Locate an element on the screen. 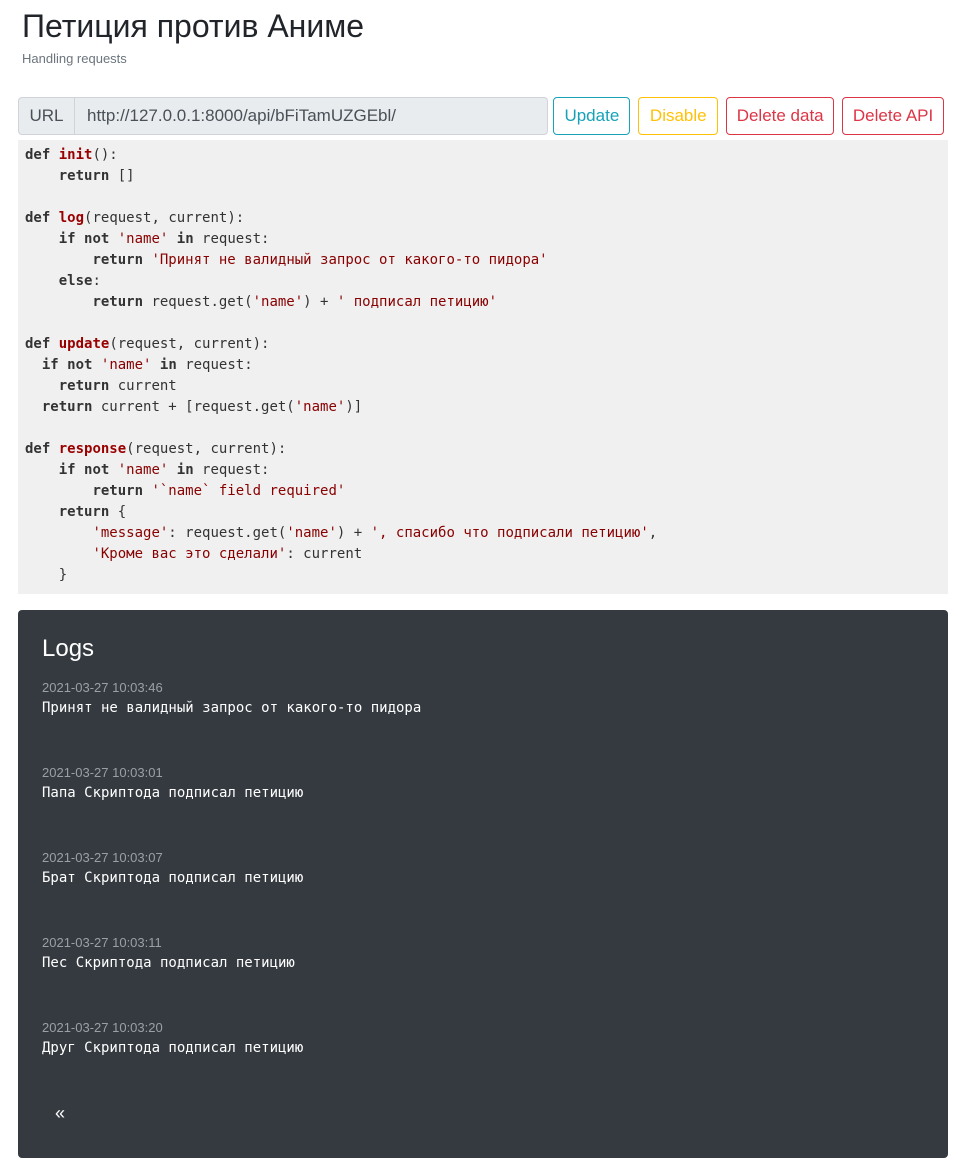 The height and width of the screenshot is (1168, 963). pagination-prev-link: « is located at coordinates (60, 1113).